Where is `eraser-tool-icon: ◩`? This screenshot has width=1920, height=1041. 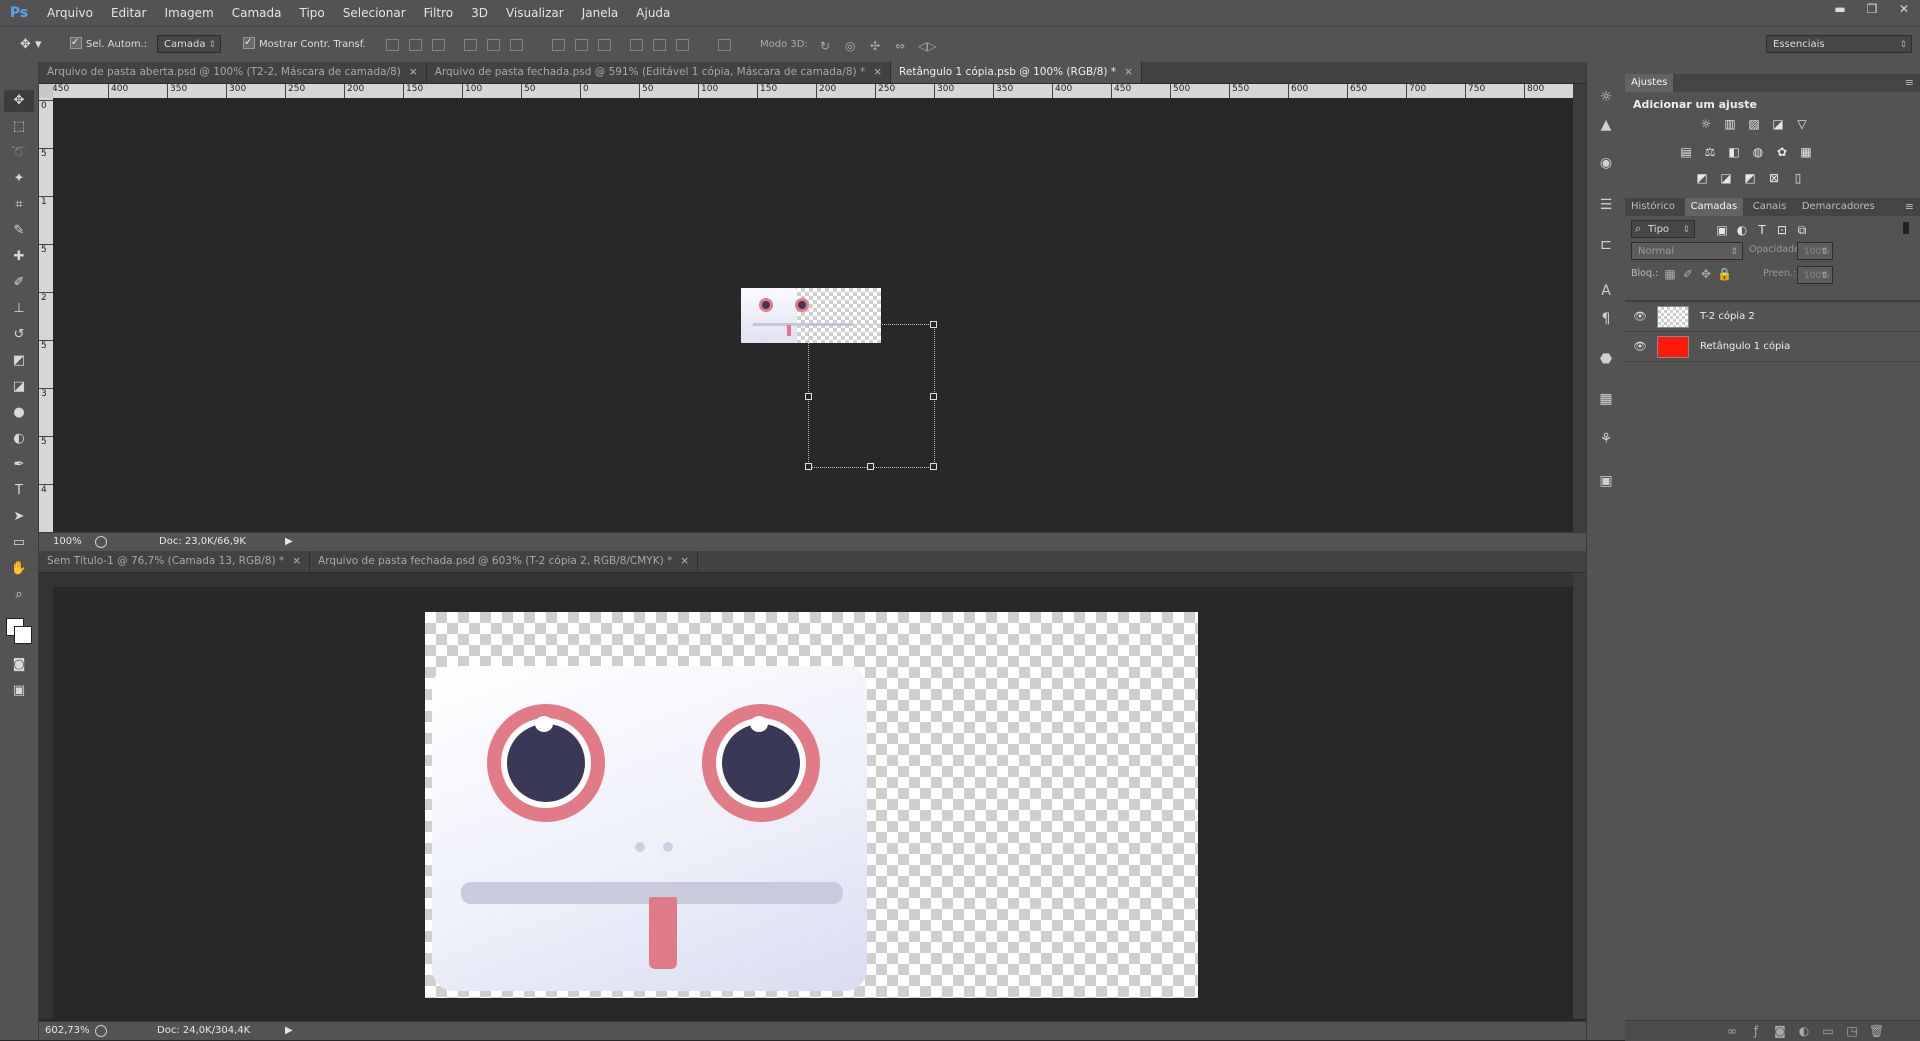 eraser-tool-icon: ◩ is located at coordinates (19, 361).